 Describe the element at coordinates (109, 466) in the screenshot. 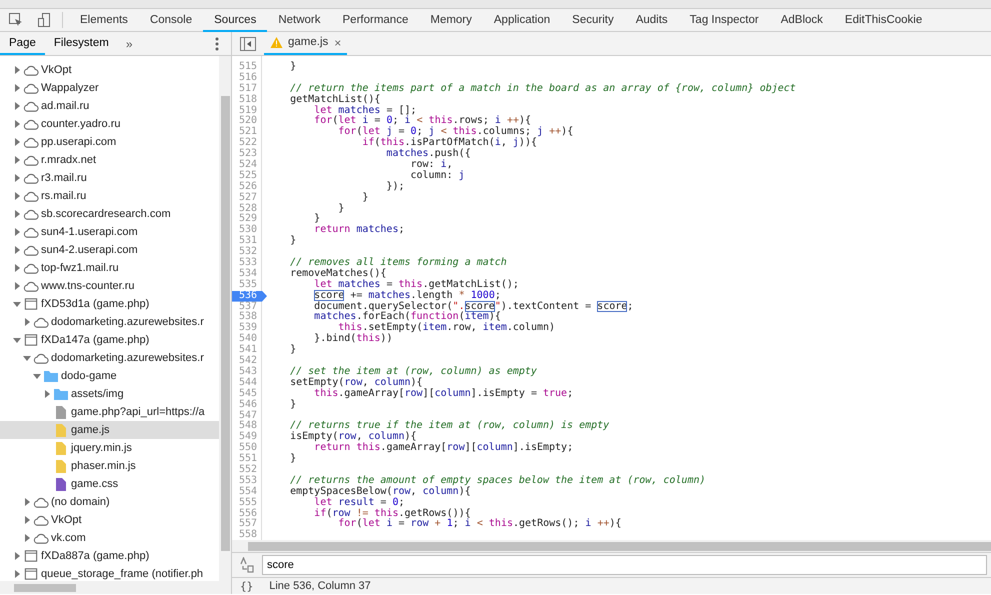

I see `tree-item: phaser.min.js` at that location.